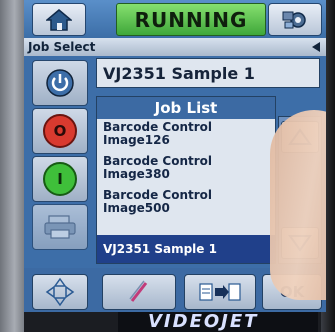 This screenshot has height=332, width=335. Describe the element at coordinates (186, 249) in the screenshot. I see `list-item-selected: VJ2351 Sample 1` at that location.